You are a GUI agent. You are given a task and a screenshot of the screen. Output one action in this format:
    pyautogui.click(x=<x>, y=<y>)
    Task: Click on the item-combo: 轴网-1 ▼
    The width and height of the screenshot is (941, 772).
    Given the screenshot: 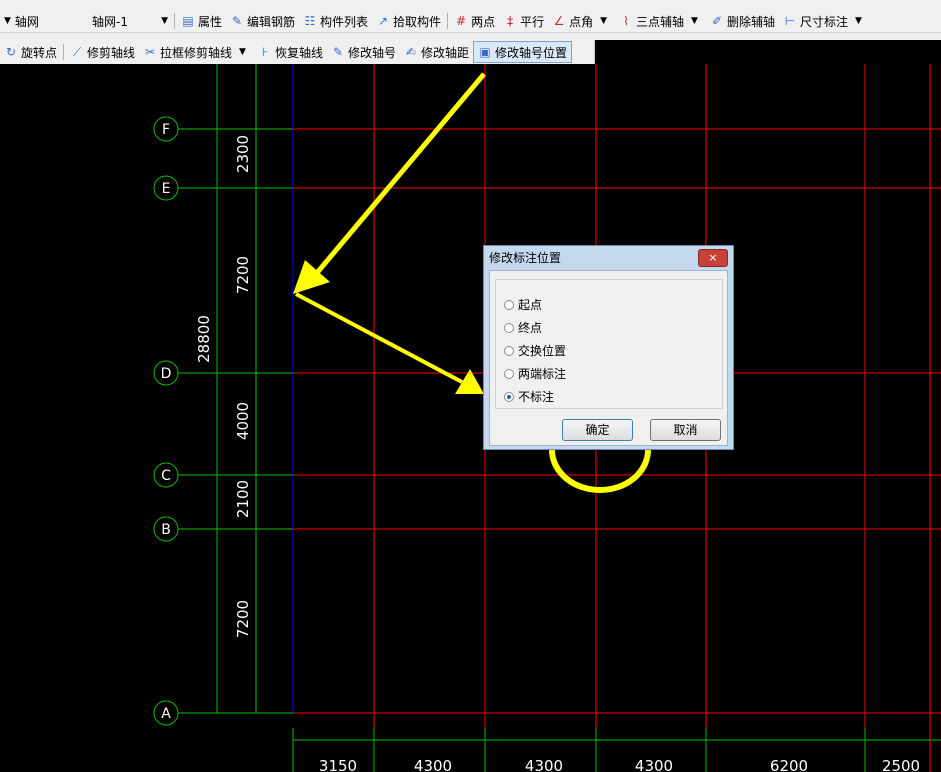 What is the action you would take?
    pyautogui.click(x=130, y=21)
    